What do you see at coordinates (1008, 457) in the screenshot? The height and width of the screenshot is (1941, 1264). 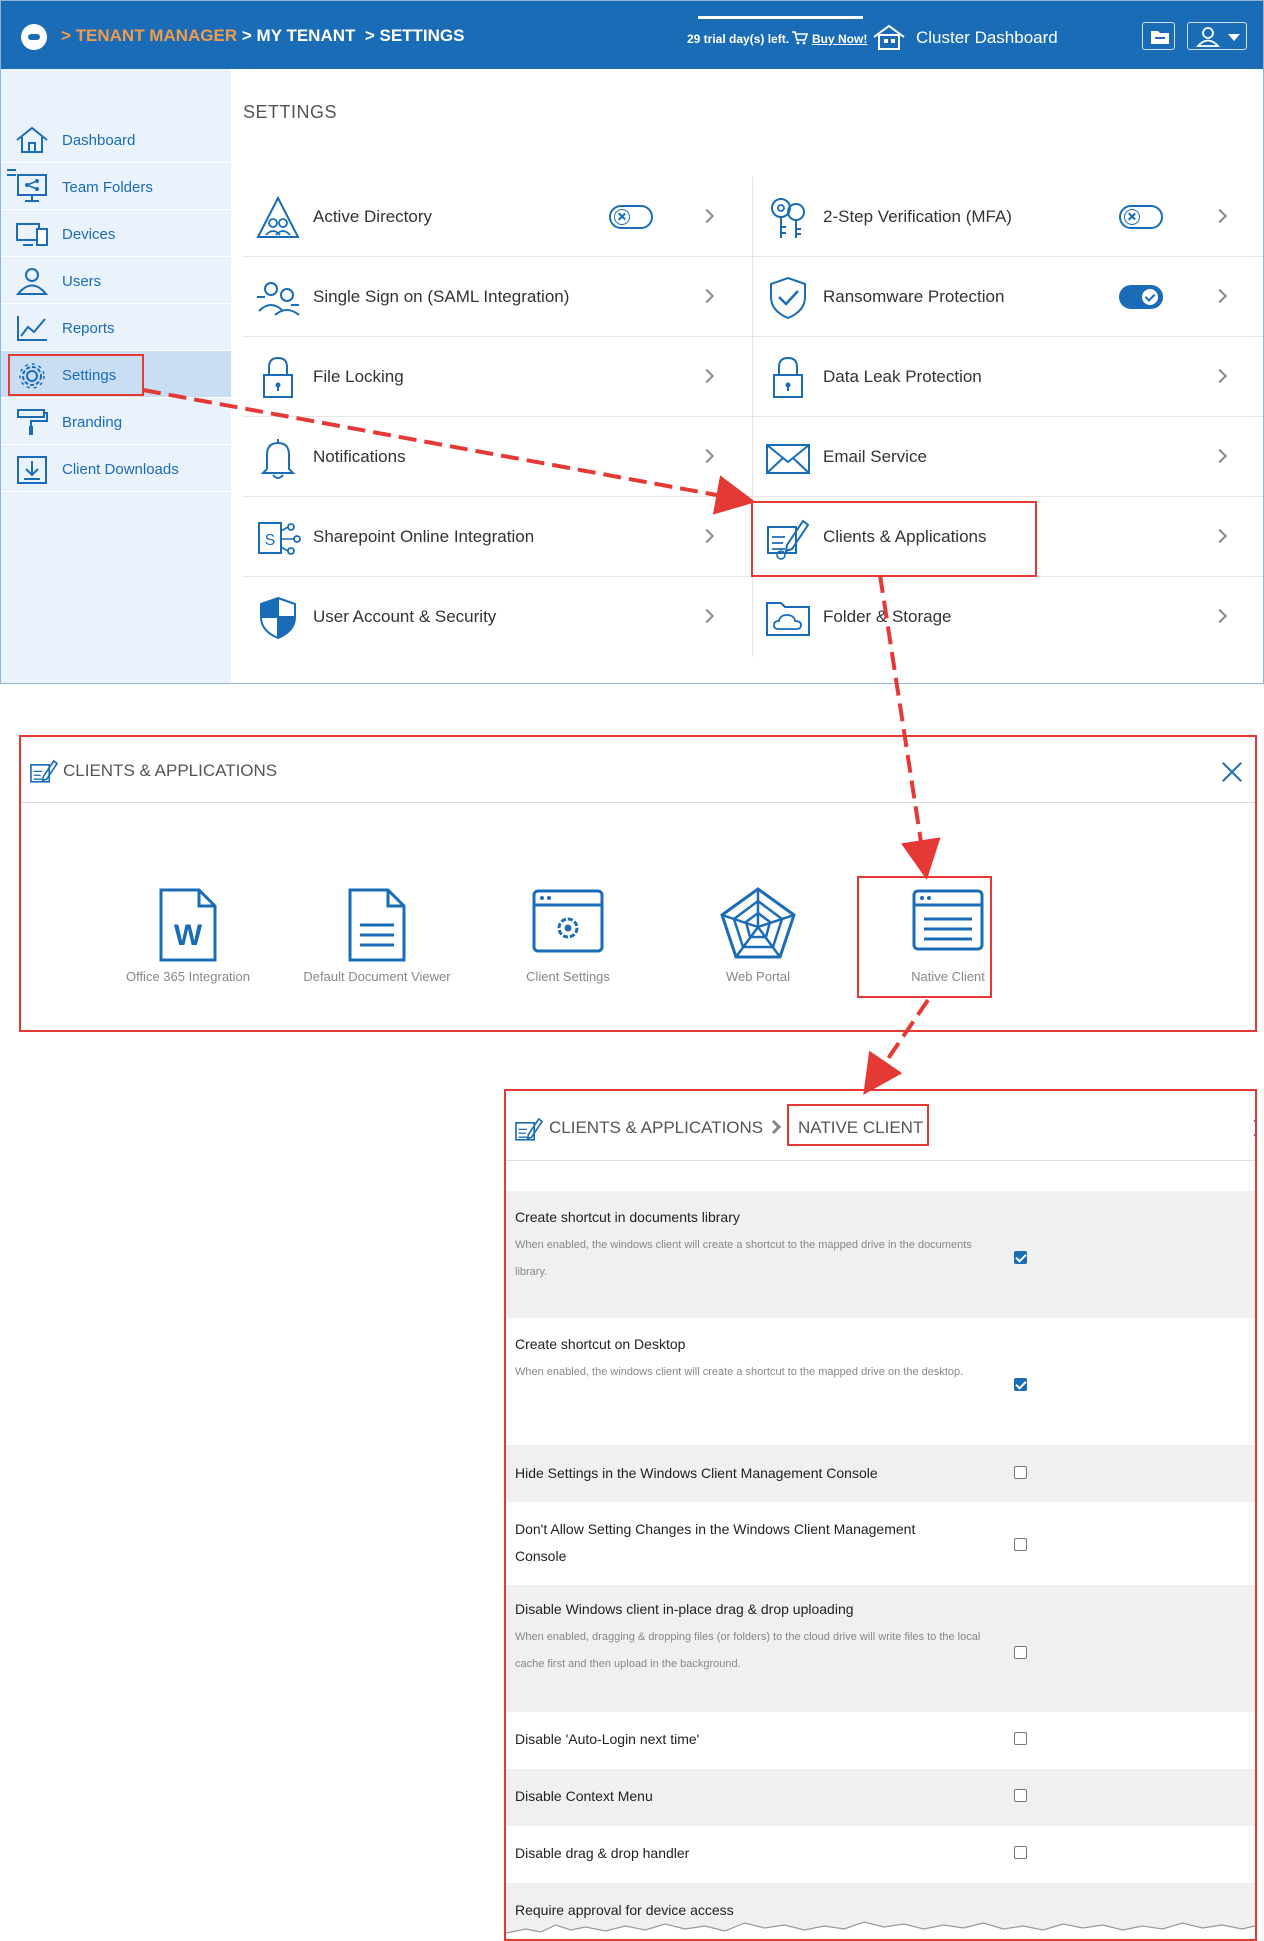 I see `setting-email-service: Email Service` at bounding box center [1008, 457].